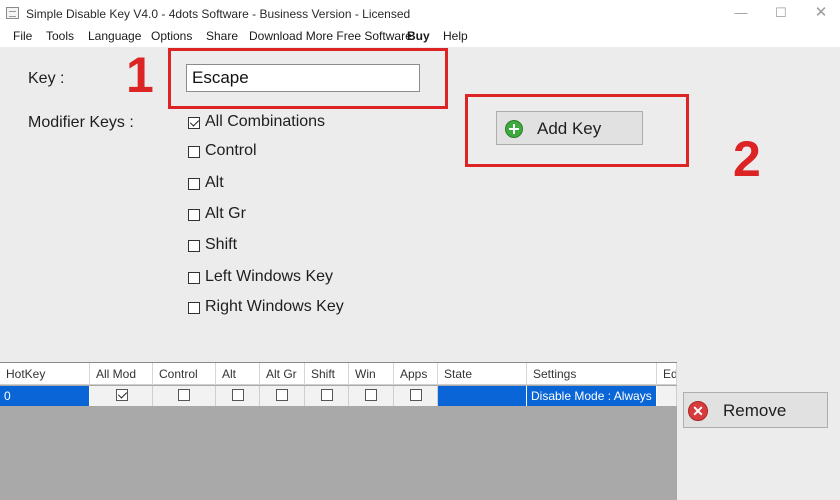  What do you see at coordinates (12, 13) in the screenshot?
I see `keyboard-icon` at bounding box center [12, 13].